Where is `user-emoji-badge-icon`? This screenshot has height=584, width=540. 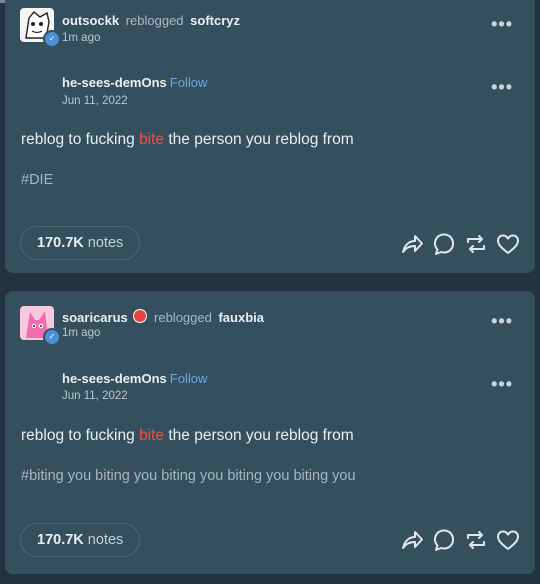 user-emoji-badge-icon is located at coordinates (140, 316).